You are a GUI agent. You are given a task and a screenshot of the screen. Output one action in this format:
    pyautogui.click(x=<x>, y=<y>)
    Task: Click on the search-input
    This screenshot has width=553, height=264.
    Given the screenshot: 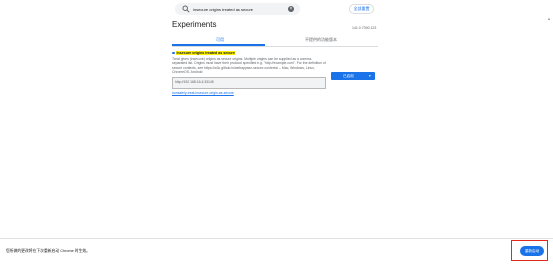 What is the action you would take?
    pyautogui.click(x=240, y=9)
    